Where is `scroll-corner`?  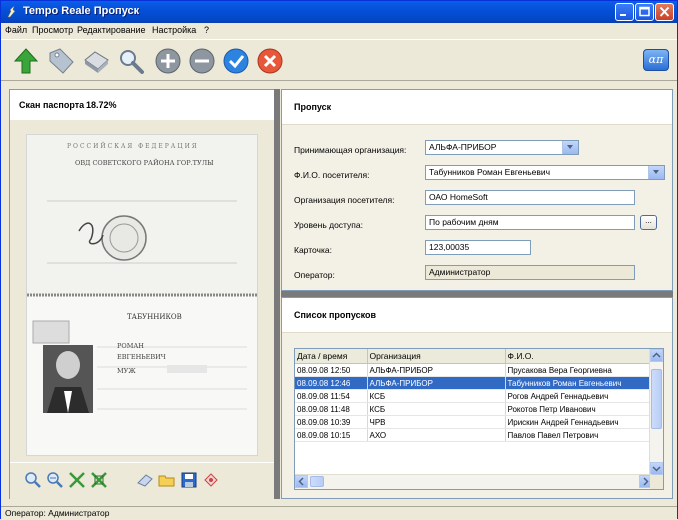 scroll-corner is located at coordinates (656, 482).